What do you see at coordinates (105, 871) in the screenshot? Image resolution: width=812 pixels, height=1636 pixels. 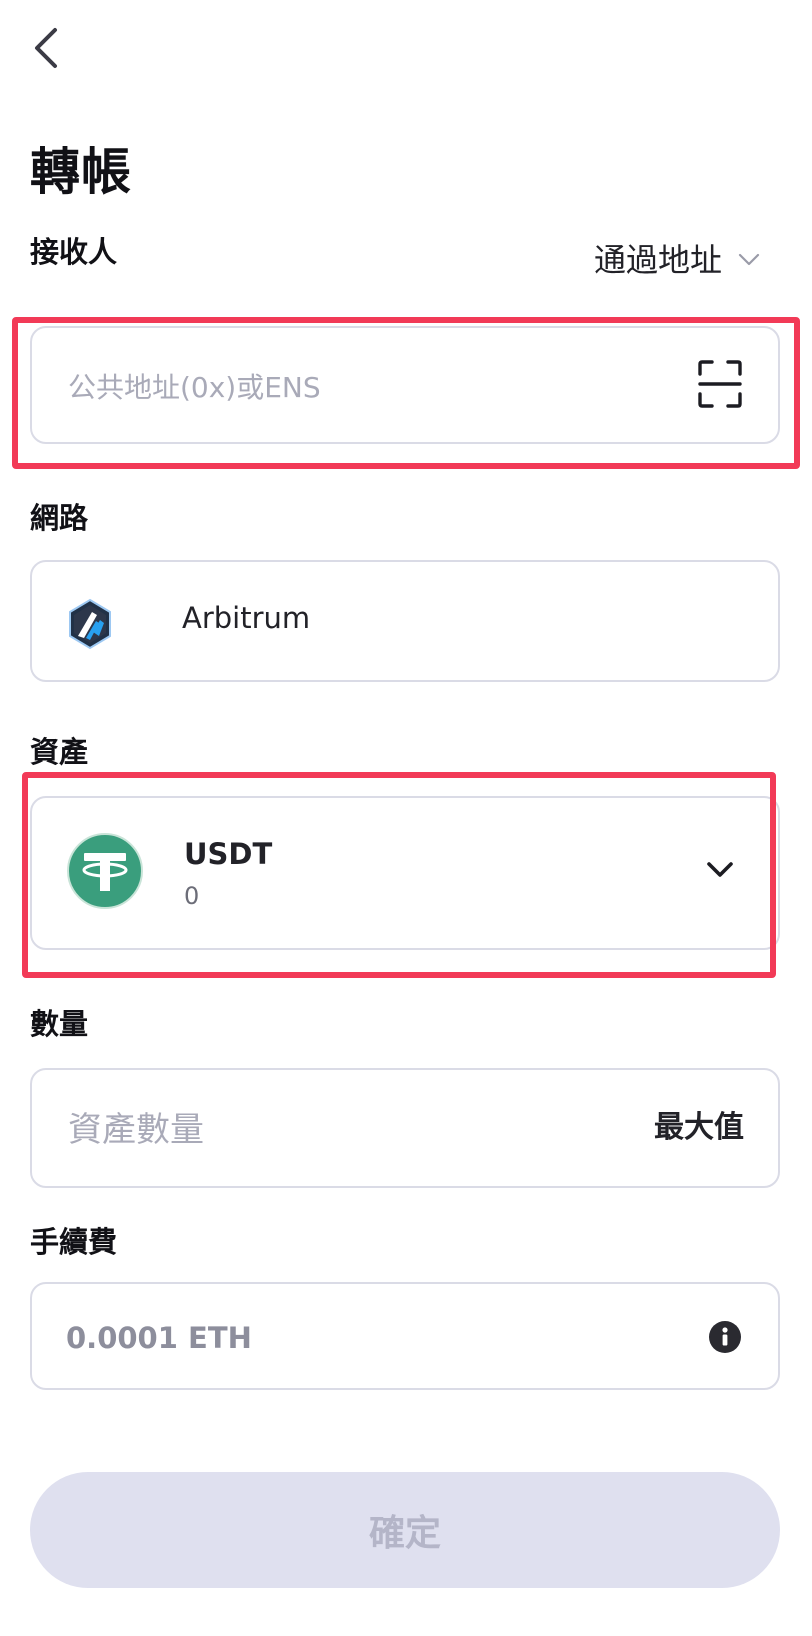 I see `usdt-logo-icon` at bounding box center [105, 871].